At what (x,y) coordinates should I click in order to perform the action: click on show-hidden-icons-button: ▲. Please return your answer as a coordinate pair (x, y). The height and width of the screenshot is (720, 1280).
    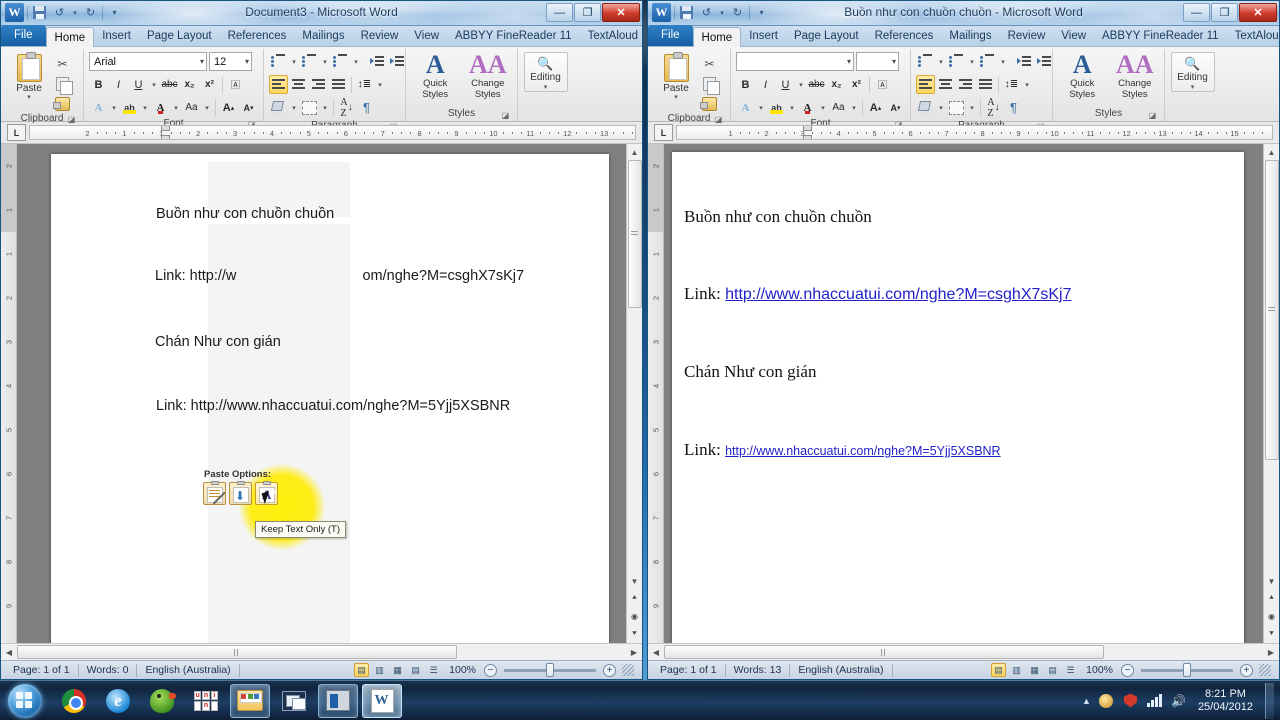
    Looking at the image, I should click on (1086, 701).